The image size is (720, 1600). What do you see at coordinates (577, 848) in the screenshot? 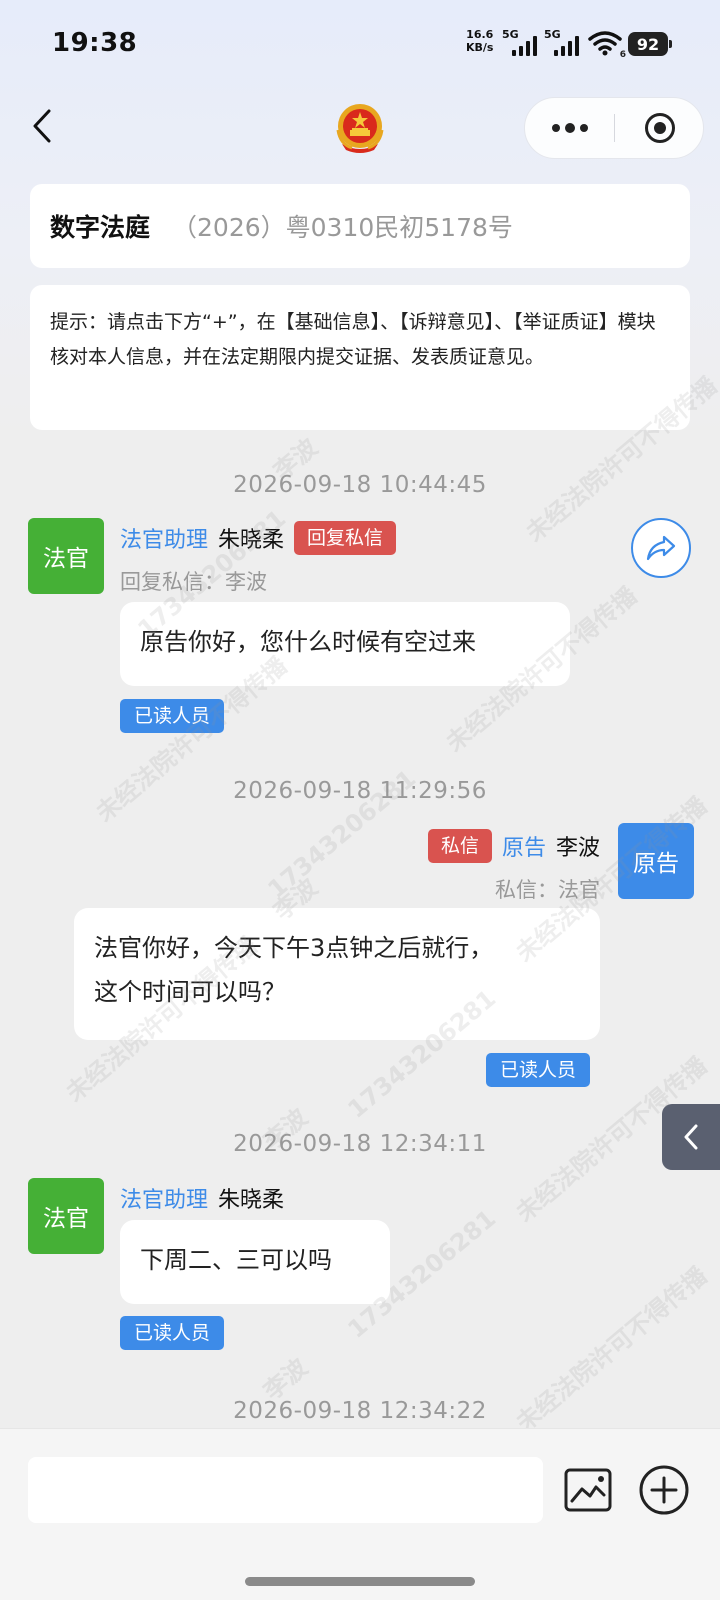
I see `sender-name: 李波` at bounding box center [577, 848].